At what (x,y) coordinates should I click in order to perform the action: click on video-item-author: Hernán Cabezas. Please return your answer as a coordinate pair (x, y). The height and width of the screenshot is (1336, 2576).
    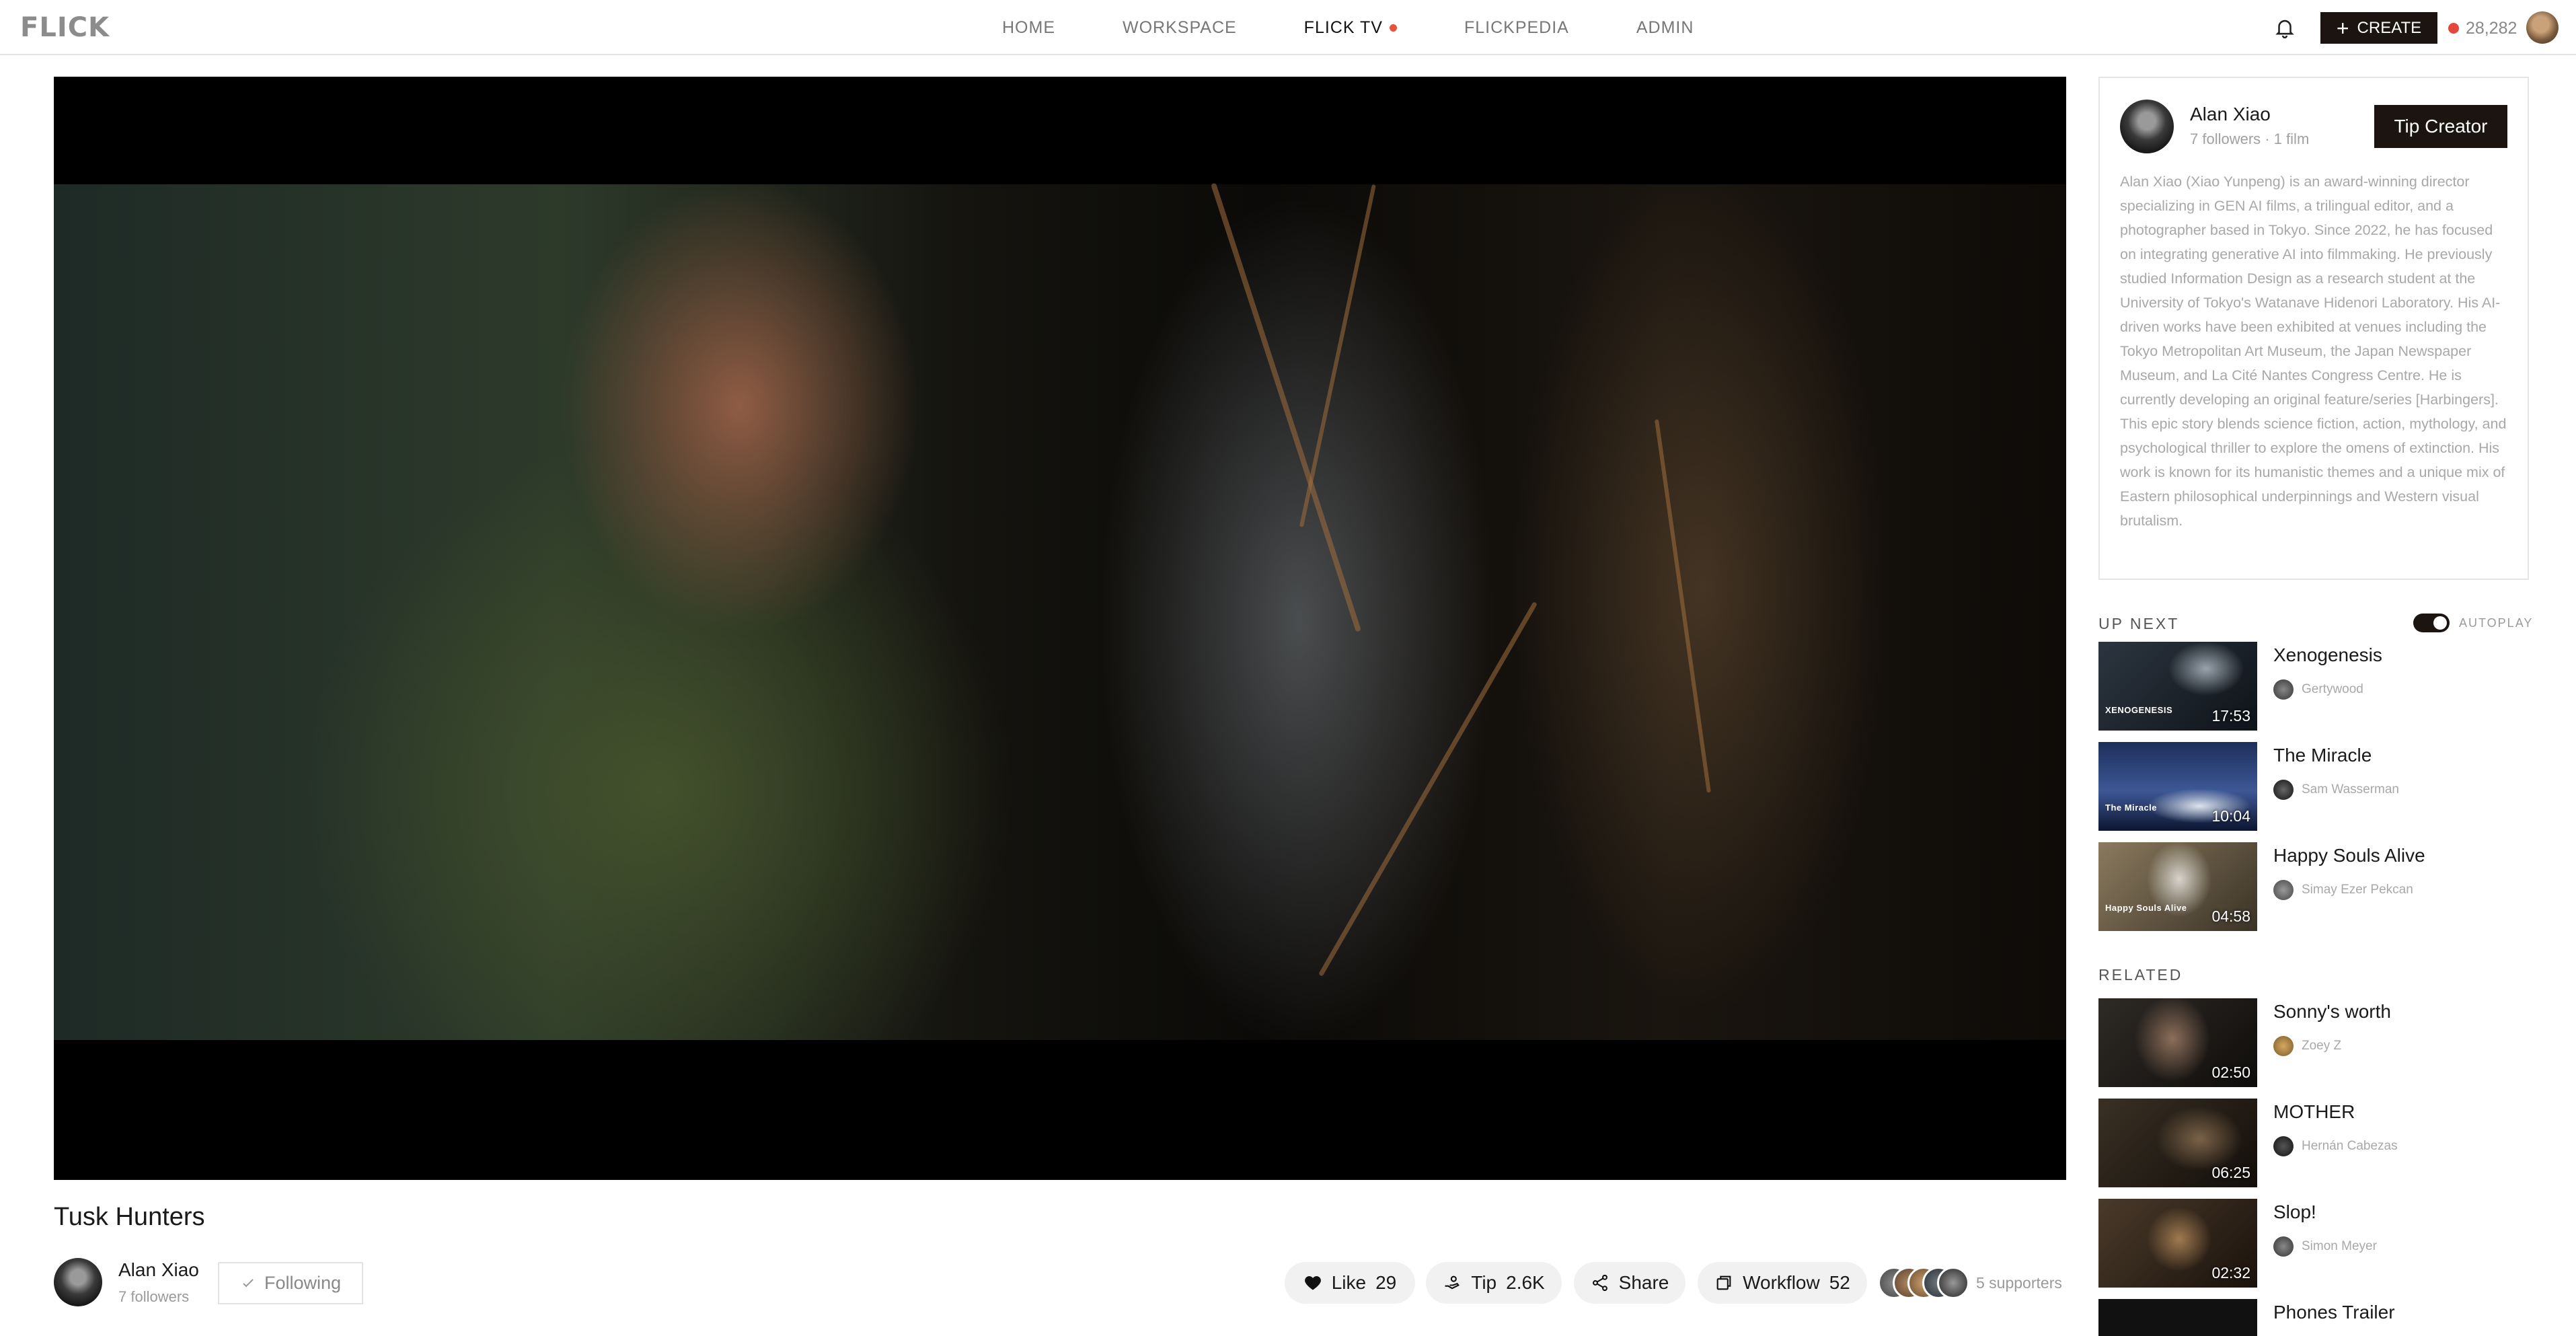
    Looking at the image, I should click on (2350, 1146).